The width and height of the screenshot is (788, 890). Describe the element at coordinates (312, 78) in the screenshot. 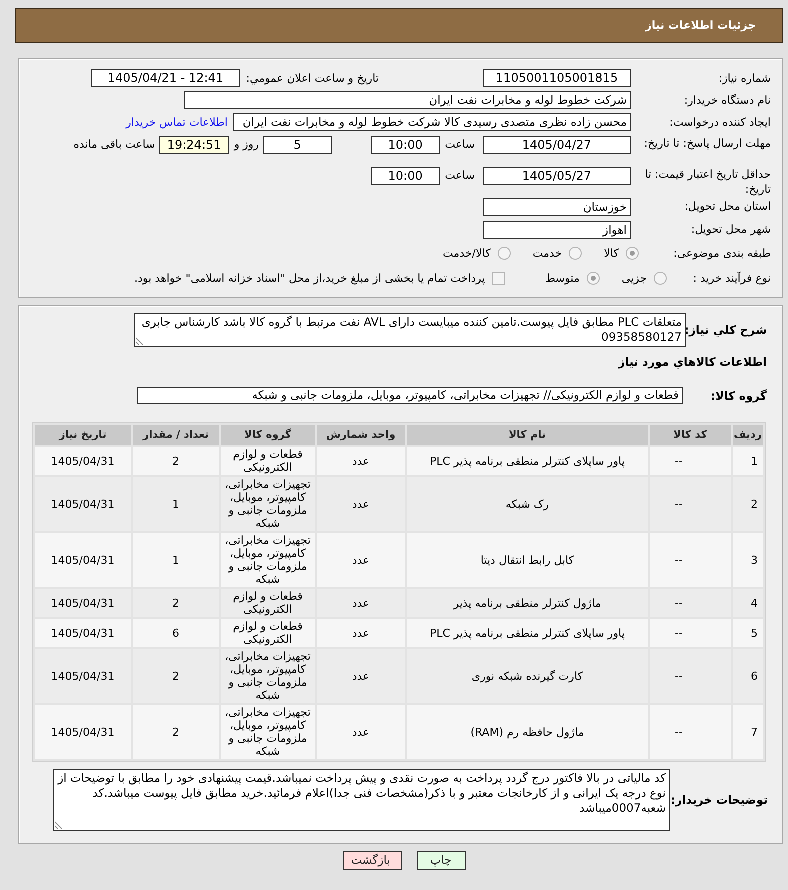

I see `field-label: تاریخ و ساعت اعلان عمومي:` at that location.